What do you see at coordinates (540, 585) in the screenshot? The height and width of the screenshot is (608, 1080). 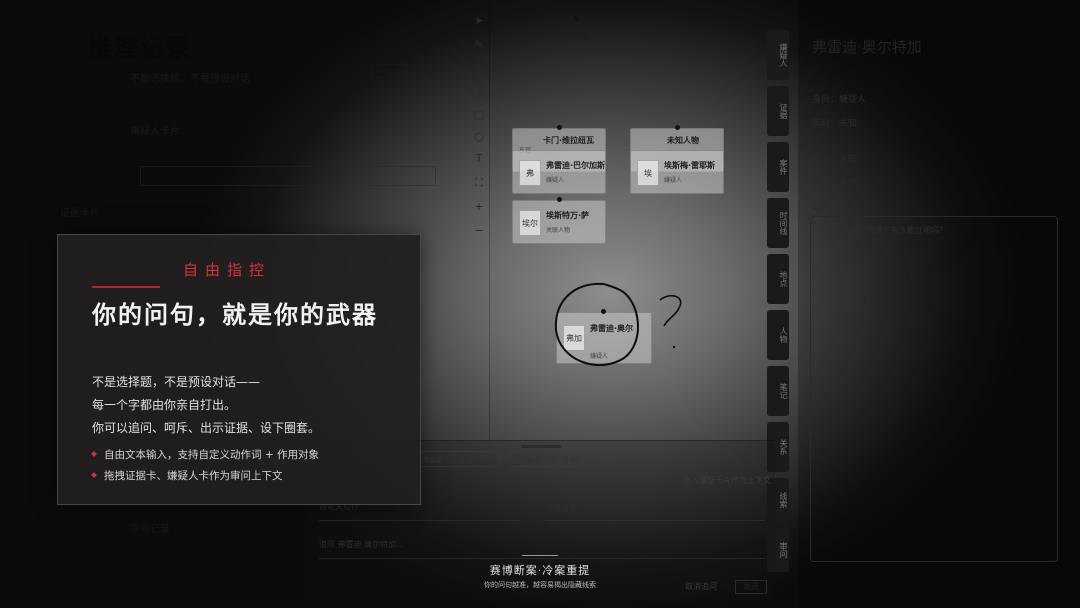 I see `watermark-subtitle: 你的问句越准，越容易揭出隐藏线索` at bounding box center [540, 585].